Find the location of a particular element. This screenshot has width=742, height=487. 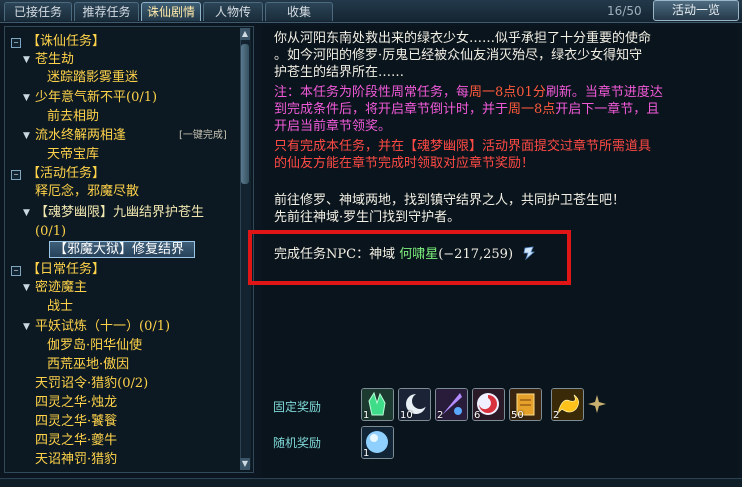

quest-item: 天罚诏令·猎豹(0/2) is located at coordinates (91, 384).